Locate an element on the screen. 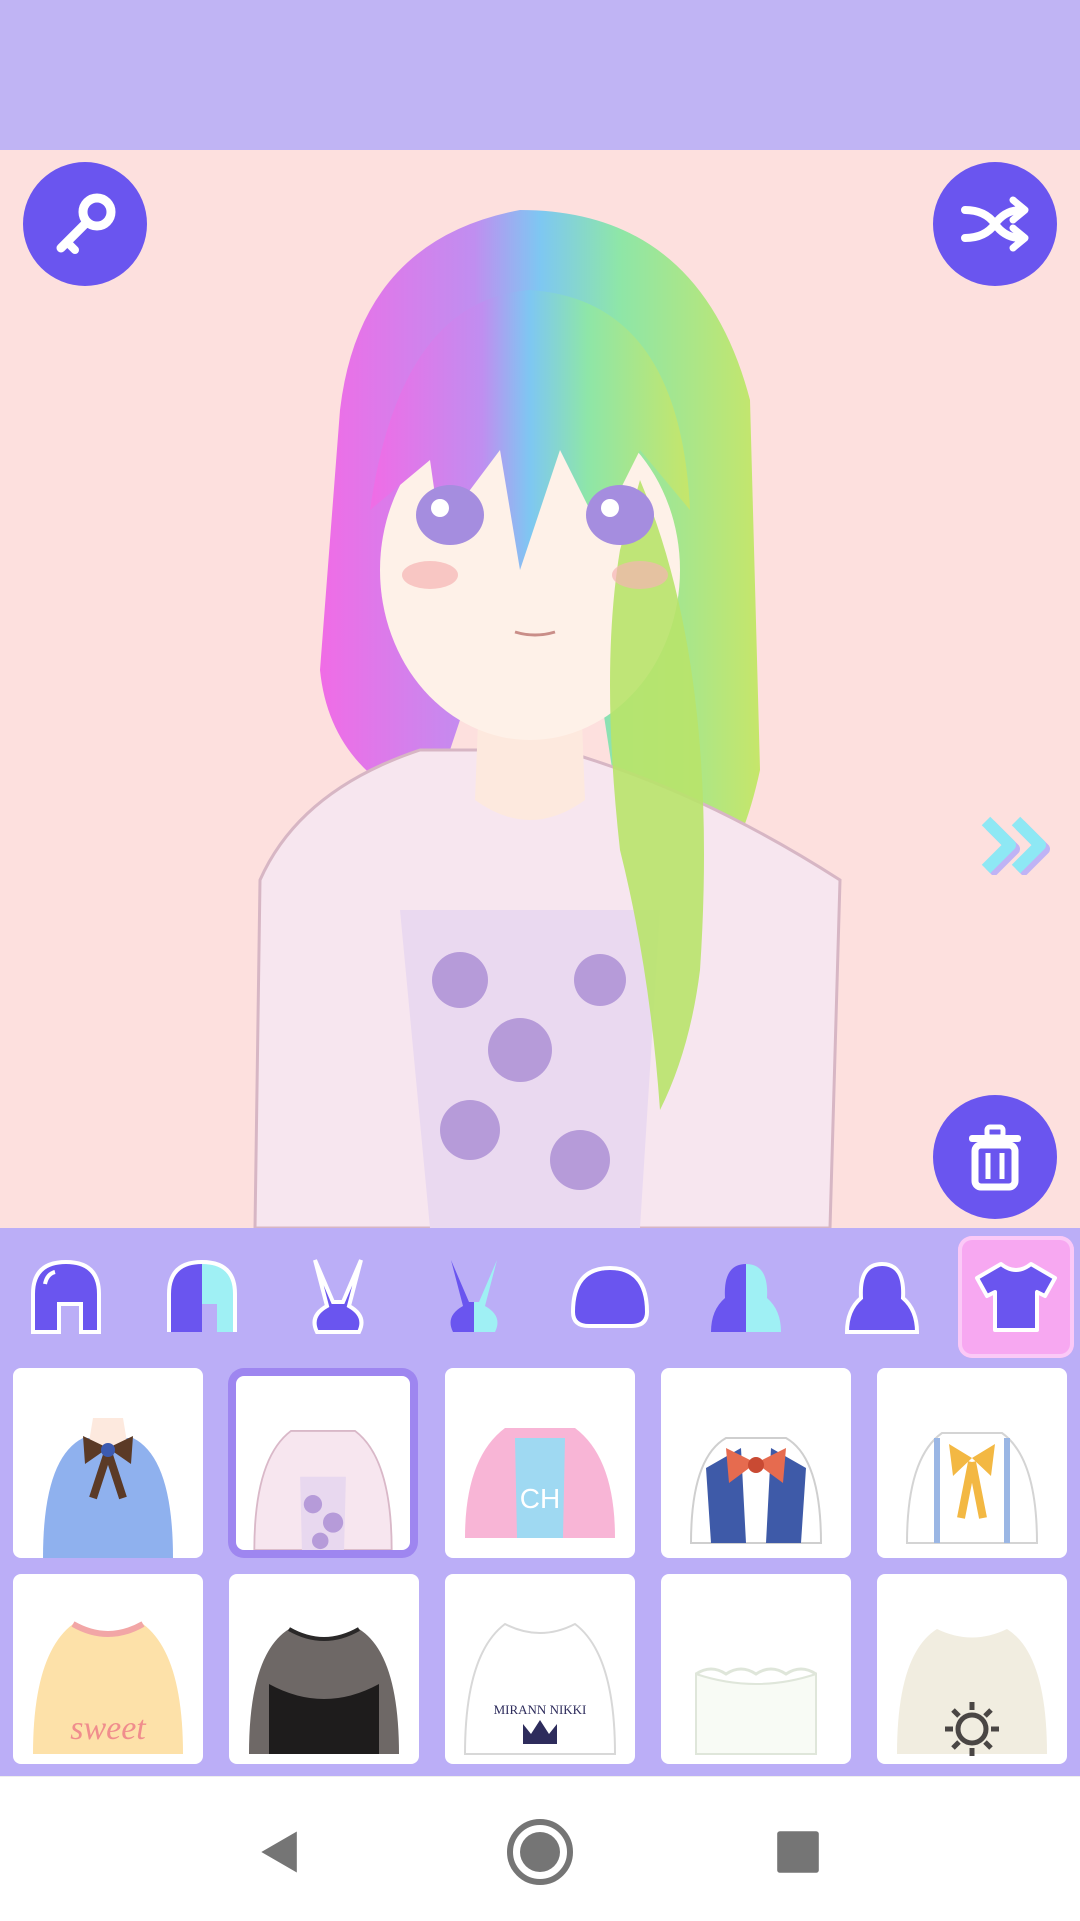 The height and width of the screenshot is (1921, 1080). item-pink-hoodie: CH is located at coordinates (540, 1463).